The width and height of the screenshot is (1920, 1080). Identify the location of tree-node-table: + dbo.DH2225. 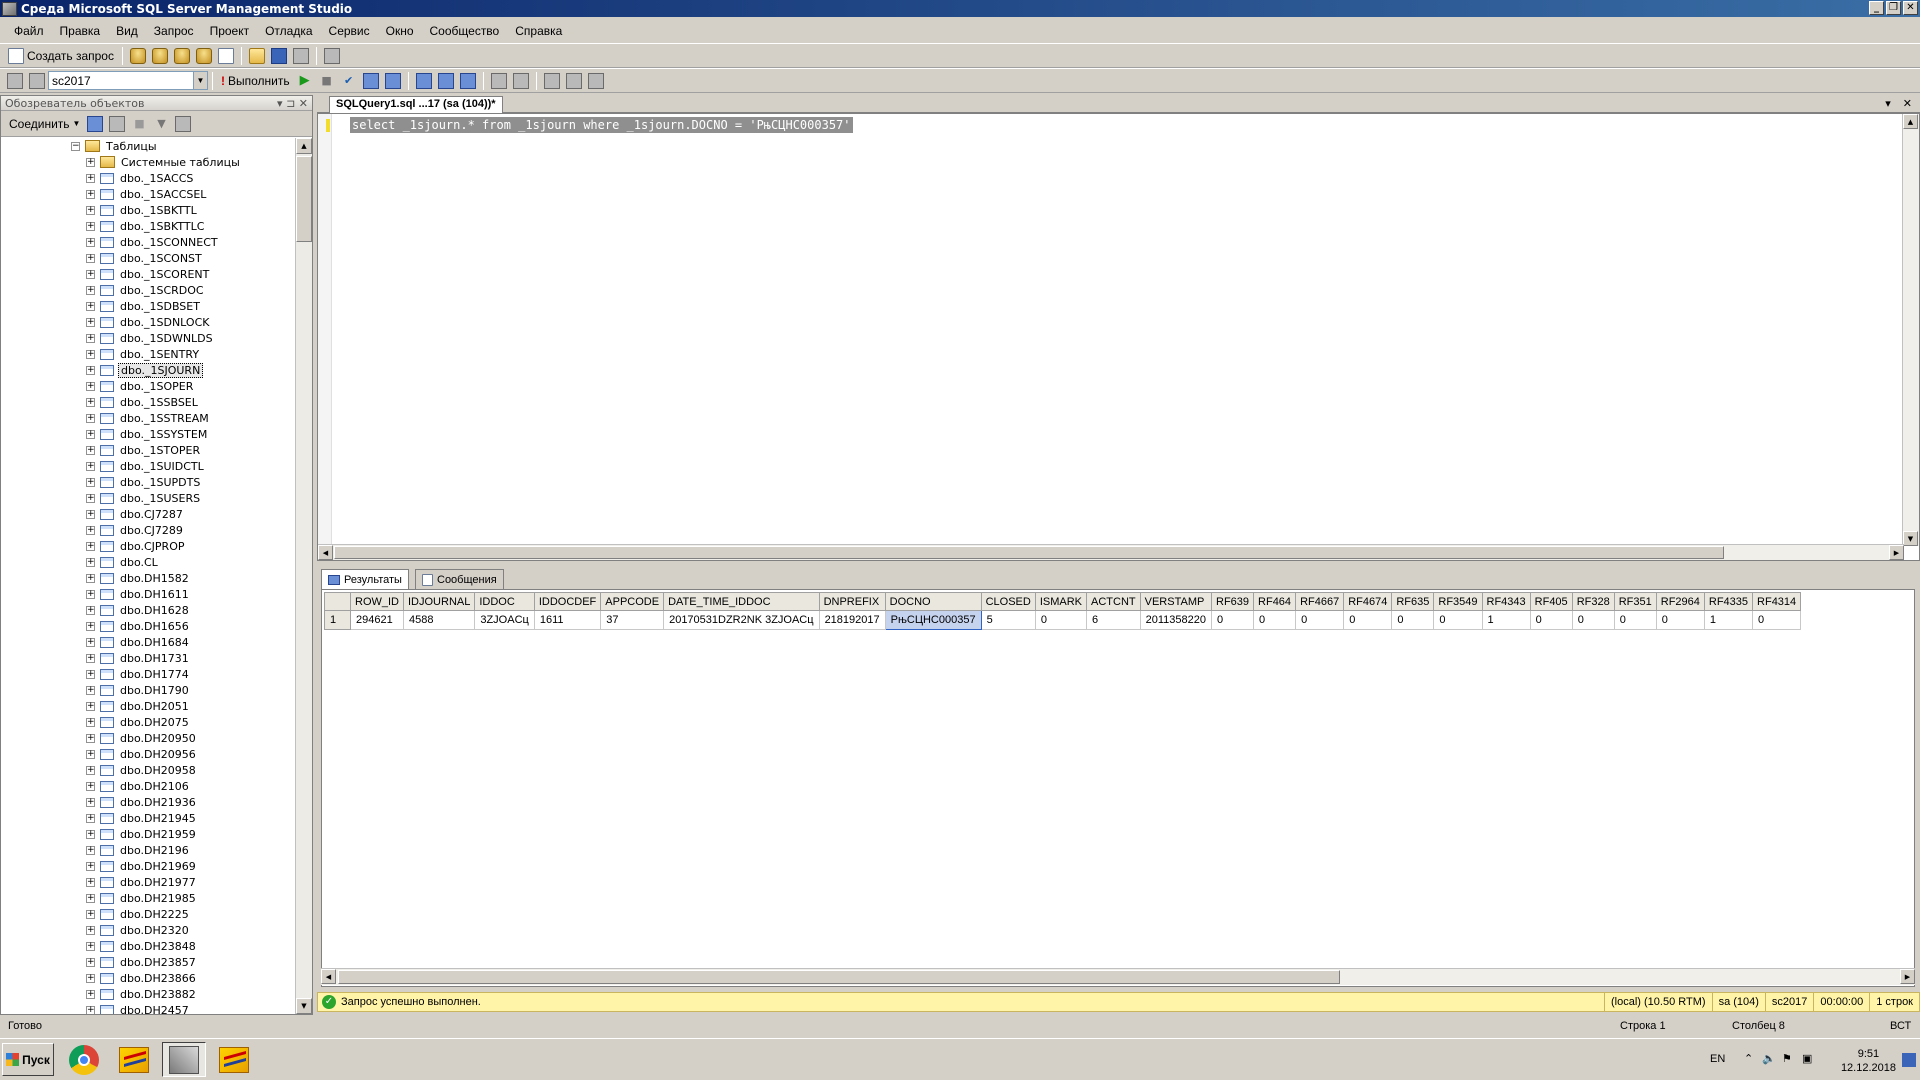
(138, 914).